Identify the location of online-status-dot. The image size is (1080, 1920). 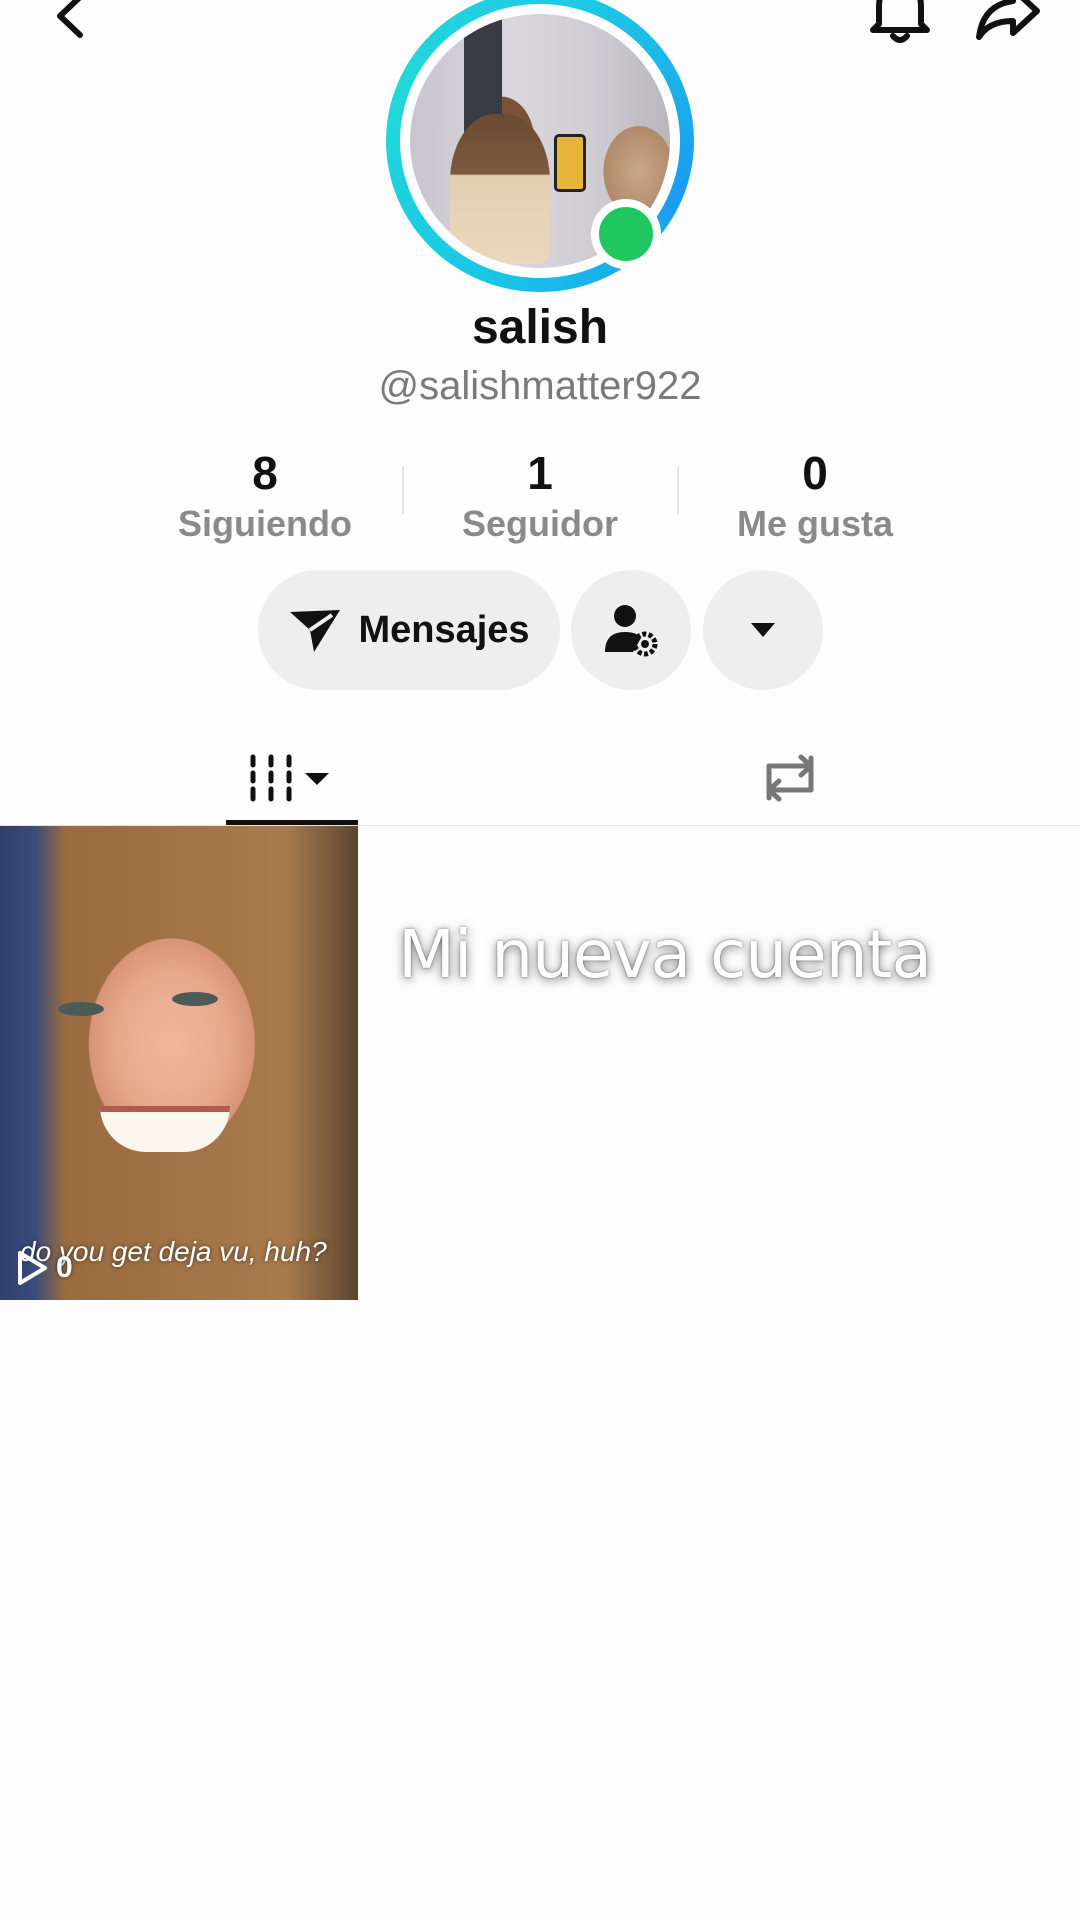
(626, 234).